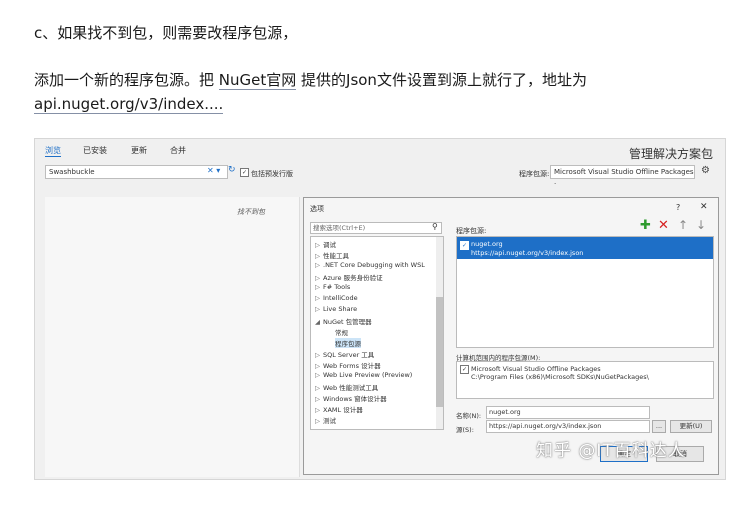 The image size is (743, 506). I want to click on remove-icon: ✕, so click(663, 225).